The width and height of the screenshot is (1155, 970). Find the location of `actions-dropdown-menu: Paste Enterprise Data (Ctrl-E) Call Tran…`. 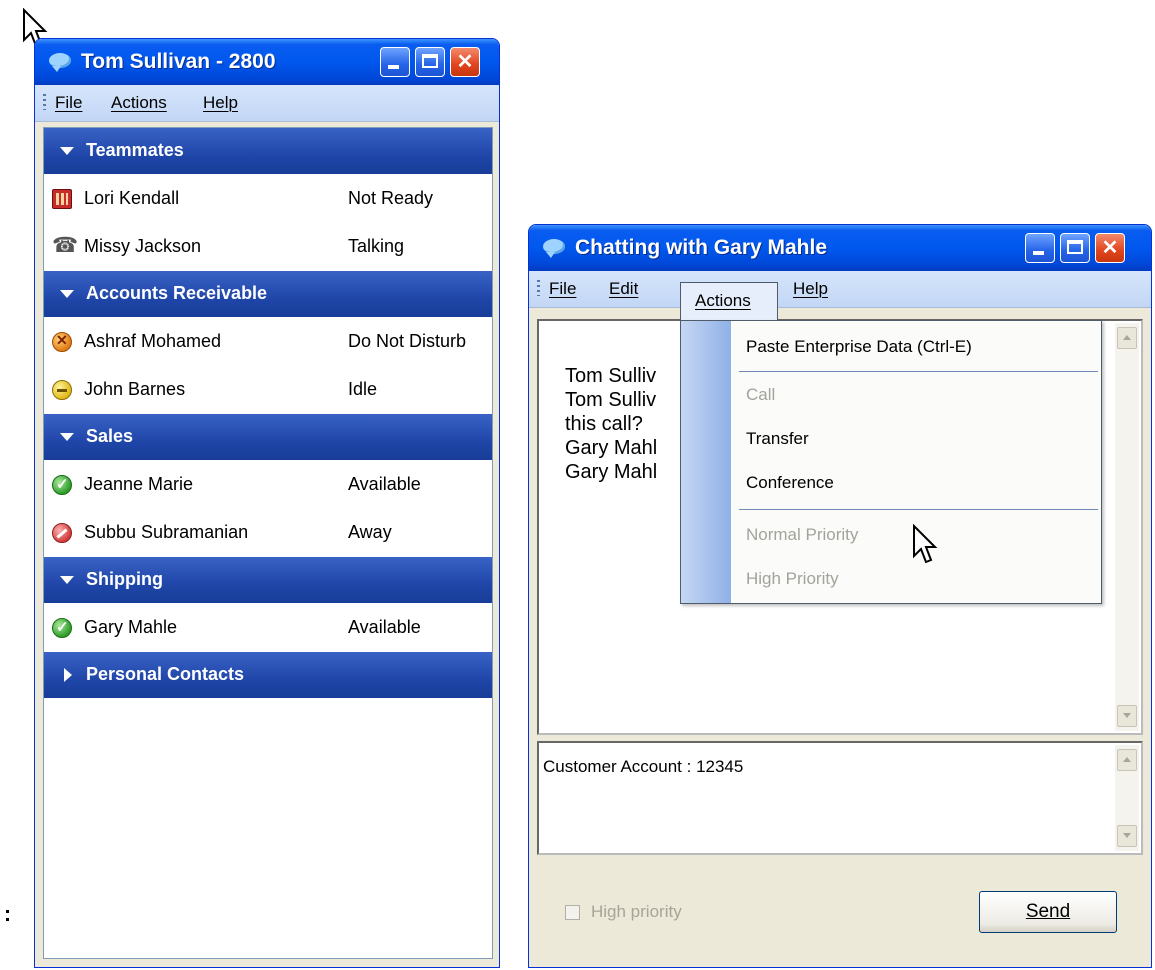

actions-dropdown-menu: Paste Enterprise Data (Ctrl-E) Call Tran… is located at coordinates (891, 462).